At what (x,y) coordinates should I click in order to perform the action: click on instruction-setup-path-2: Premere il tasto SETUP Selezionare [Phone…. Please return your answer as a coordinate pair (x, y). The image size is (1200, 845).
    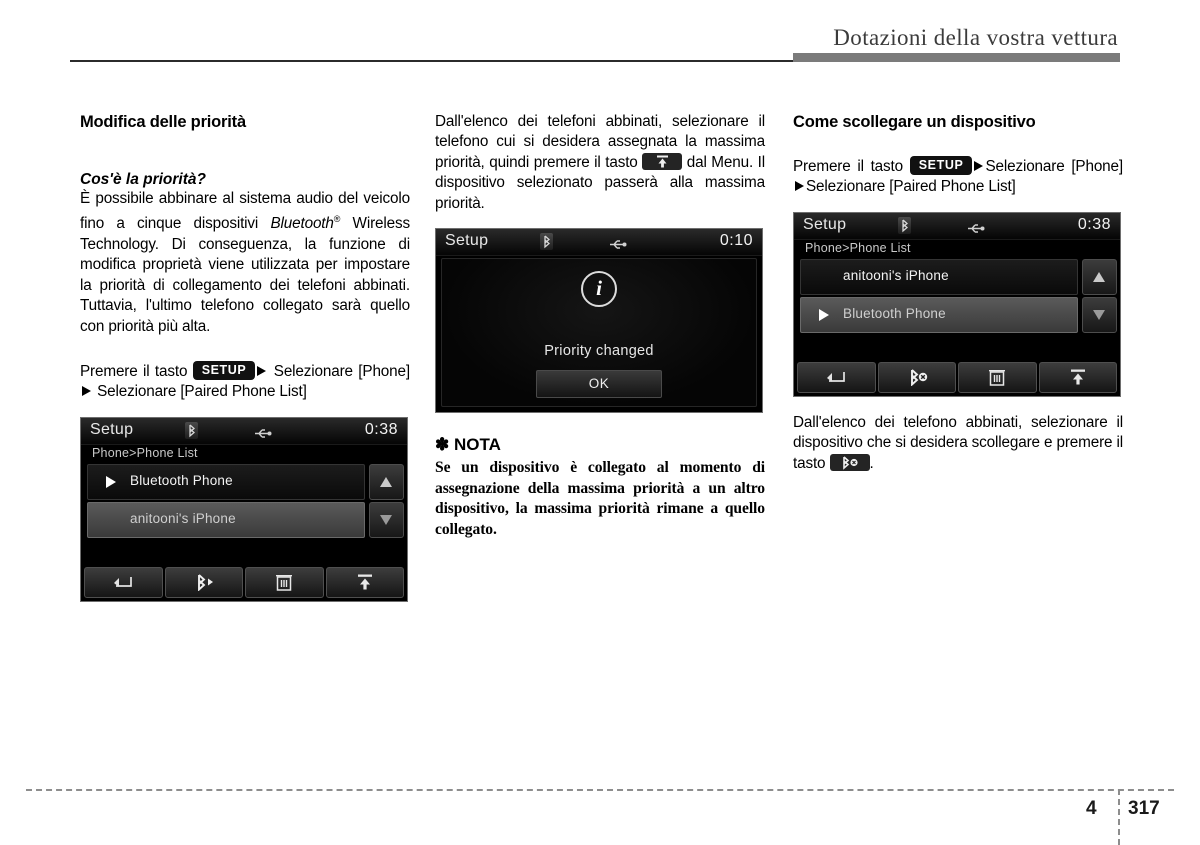
    Looking at the image, I should click on (958, 177).